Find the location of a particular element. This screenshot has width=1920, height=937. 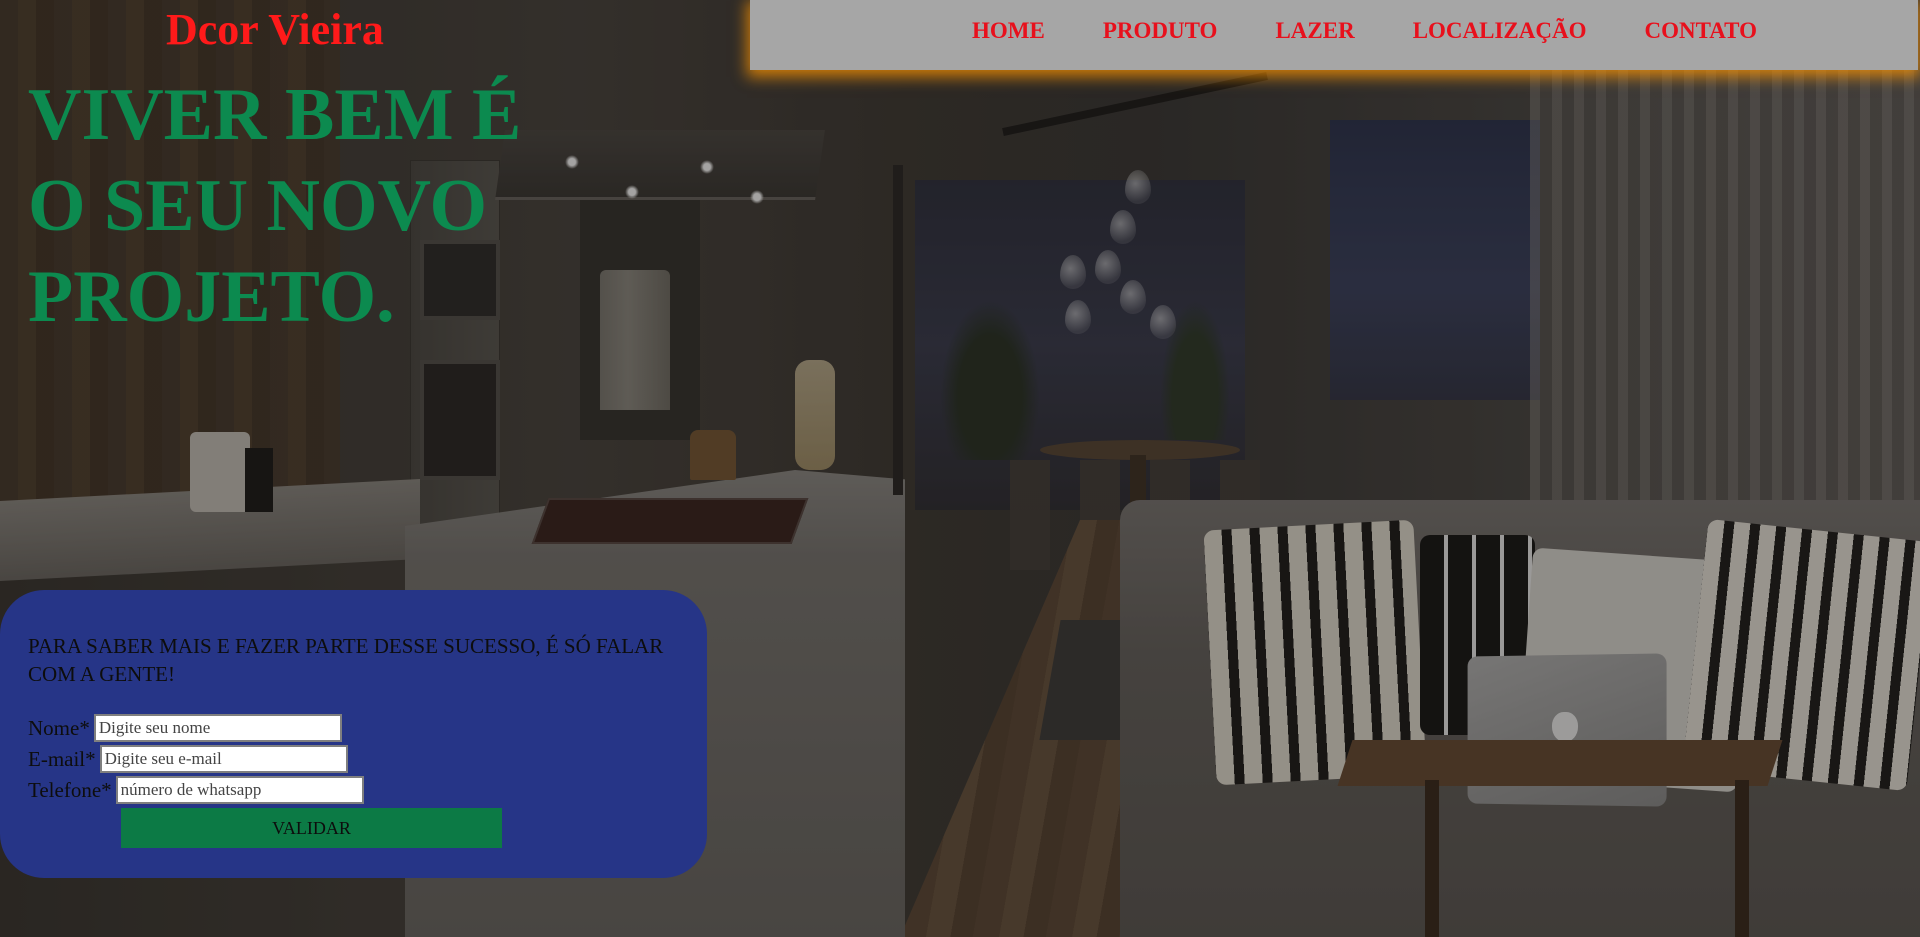

form-row-telefone: Telefone* is located at coordinates (196, 790).